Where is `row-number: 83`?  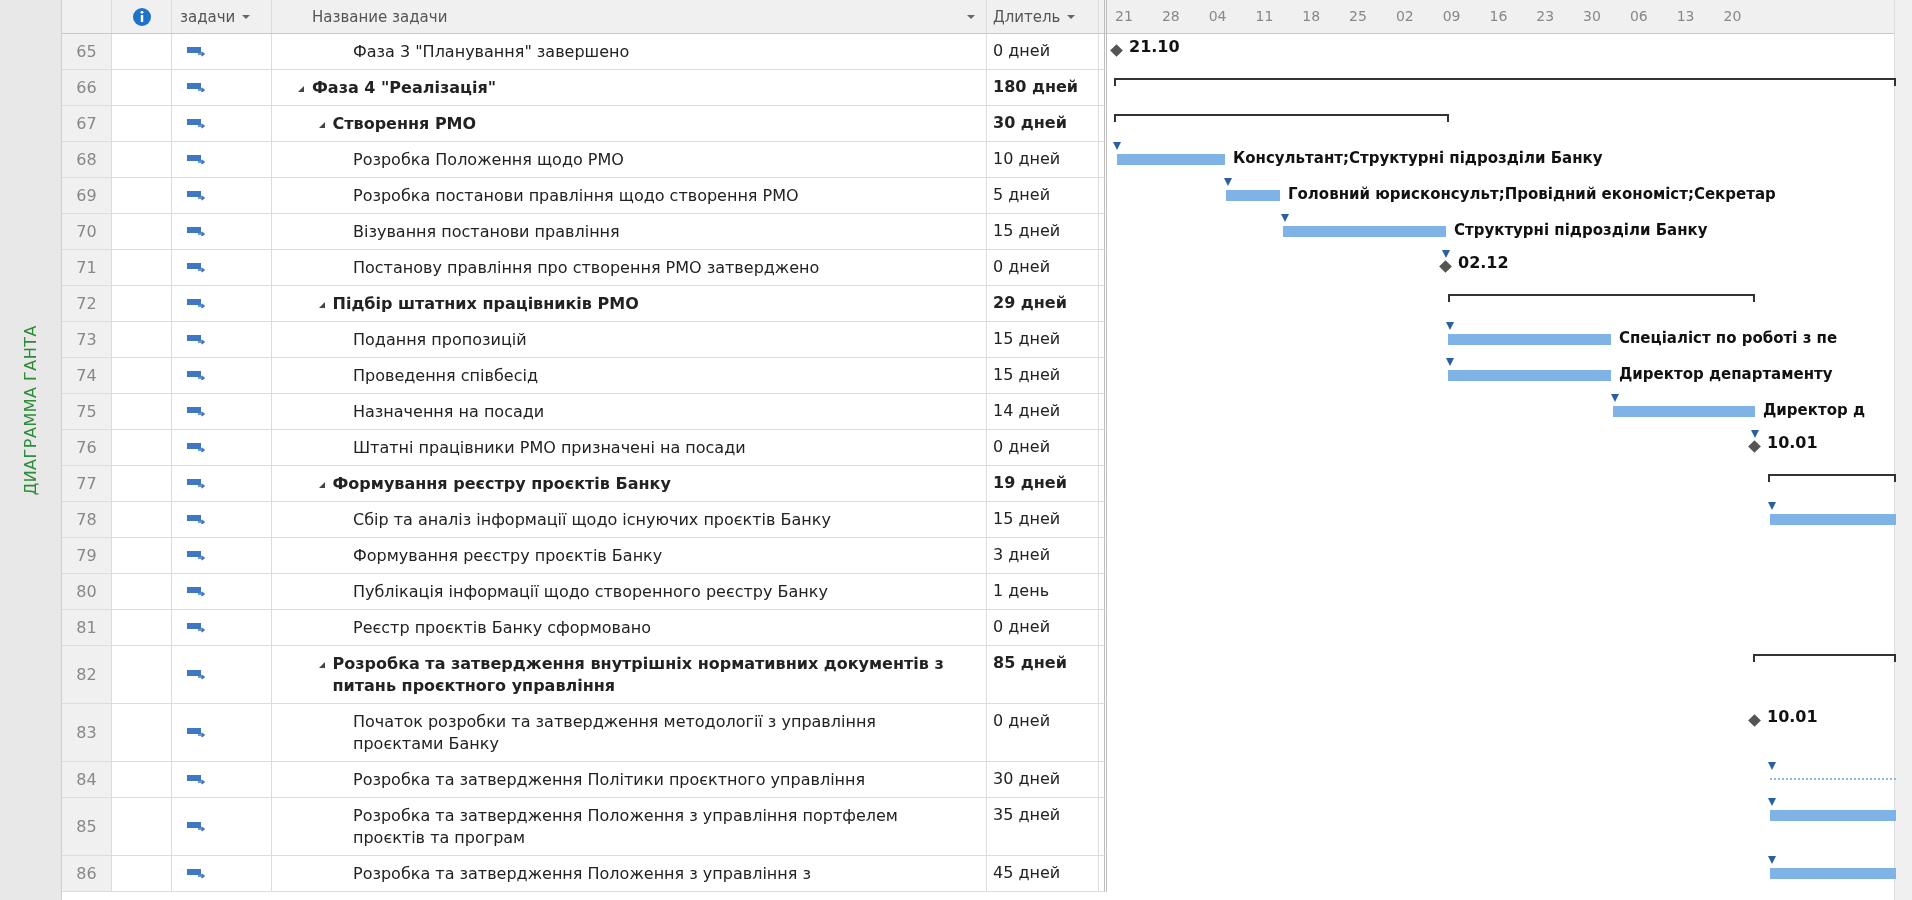 row-number: 83 is located at coordinates (87, 733).